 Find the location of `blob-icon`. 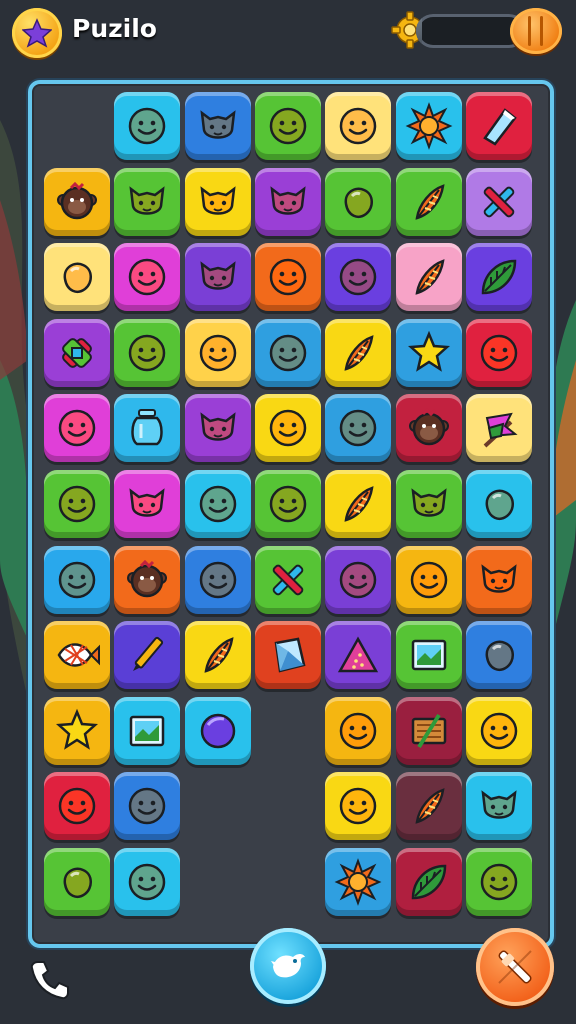

blob-icon is located at coordinates (499, 504).